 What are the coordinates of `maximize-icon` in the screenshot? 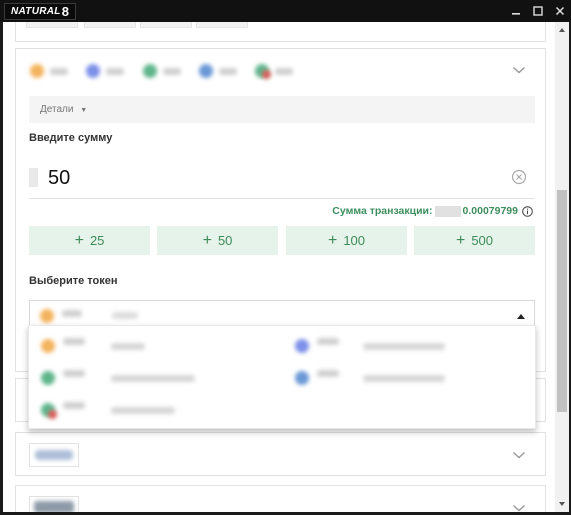 It's located at (538, 11).